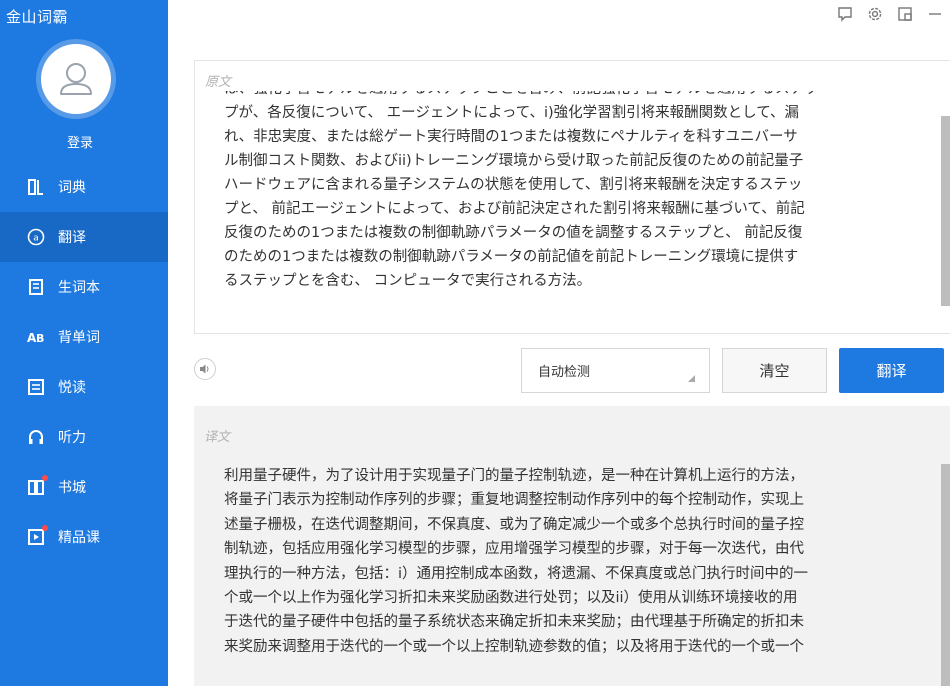 The width and height of the screenshot is (950, 686). What do you see at coordinates (615, 370) in the screenshot?
I see `language-select: 自动检测` at bounding box center [615, 370].